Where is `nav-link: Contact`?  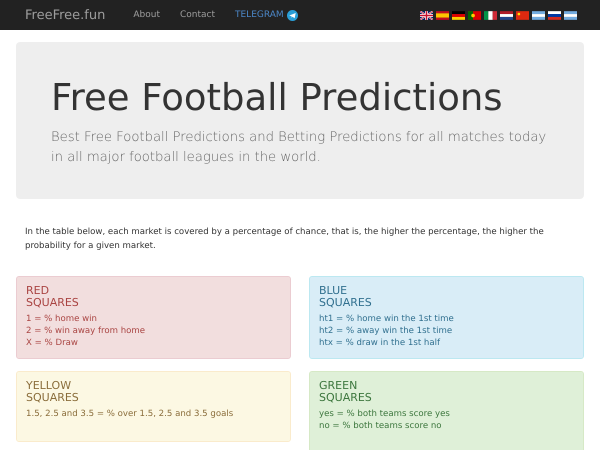
nav-link: Contact is located at coordinates (197, 15).